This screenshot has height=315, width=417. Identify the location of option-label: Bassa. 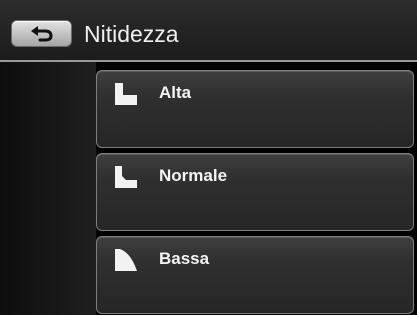
(184, 258).